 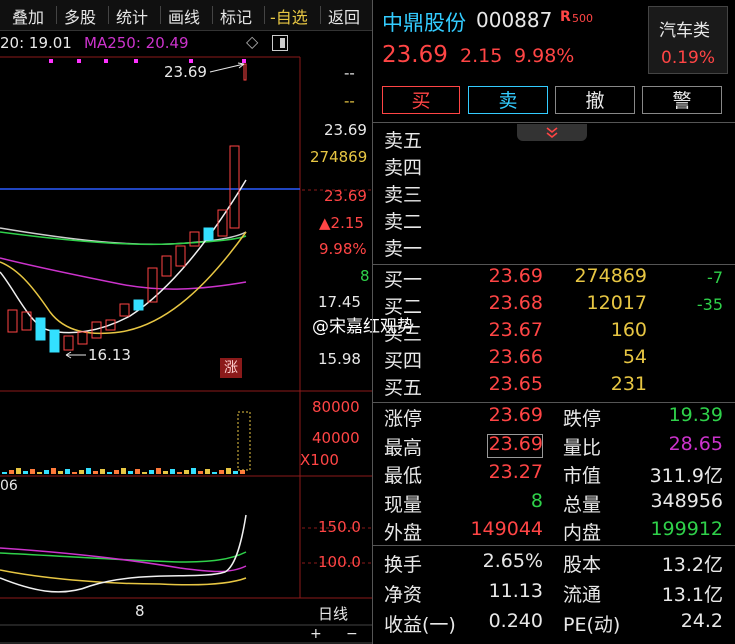 What do you see at coordinates (236, 16) in the screenshot?
I see `mark-button: 标记` at bounding box center [236, 16].